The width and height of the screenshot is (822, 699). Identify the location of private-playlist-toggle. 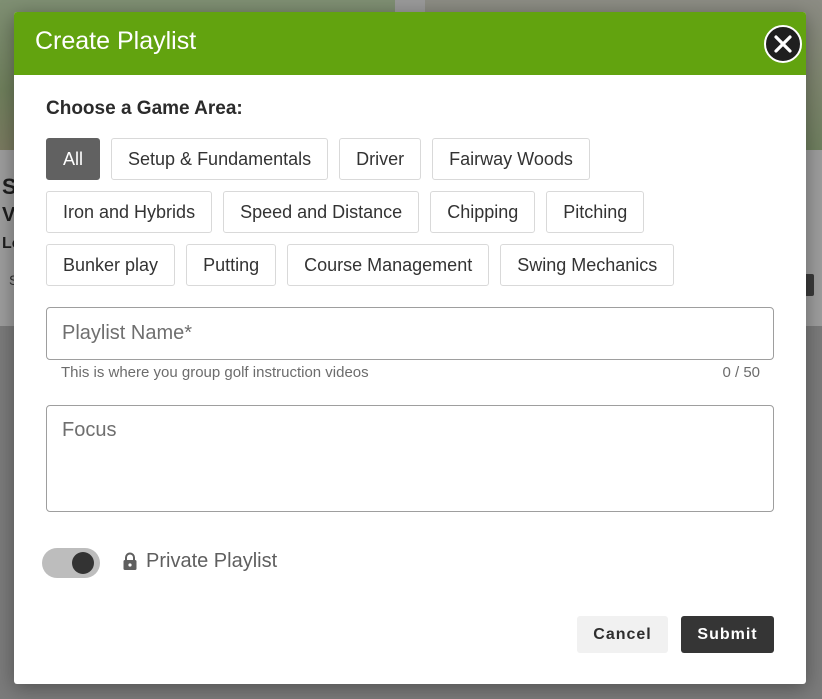
(71, 563).